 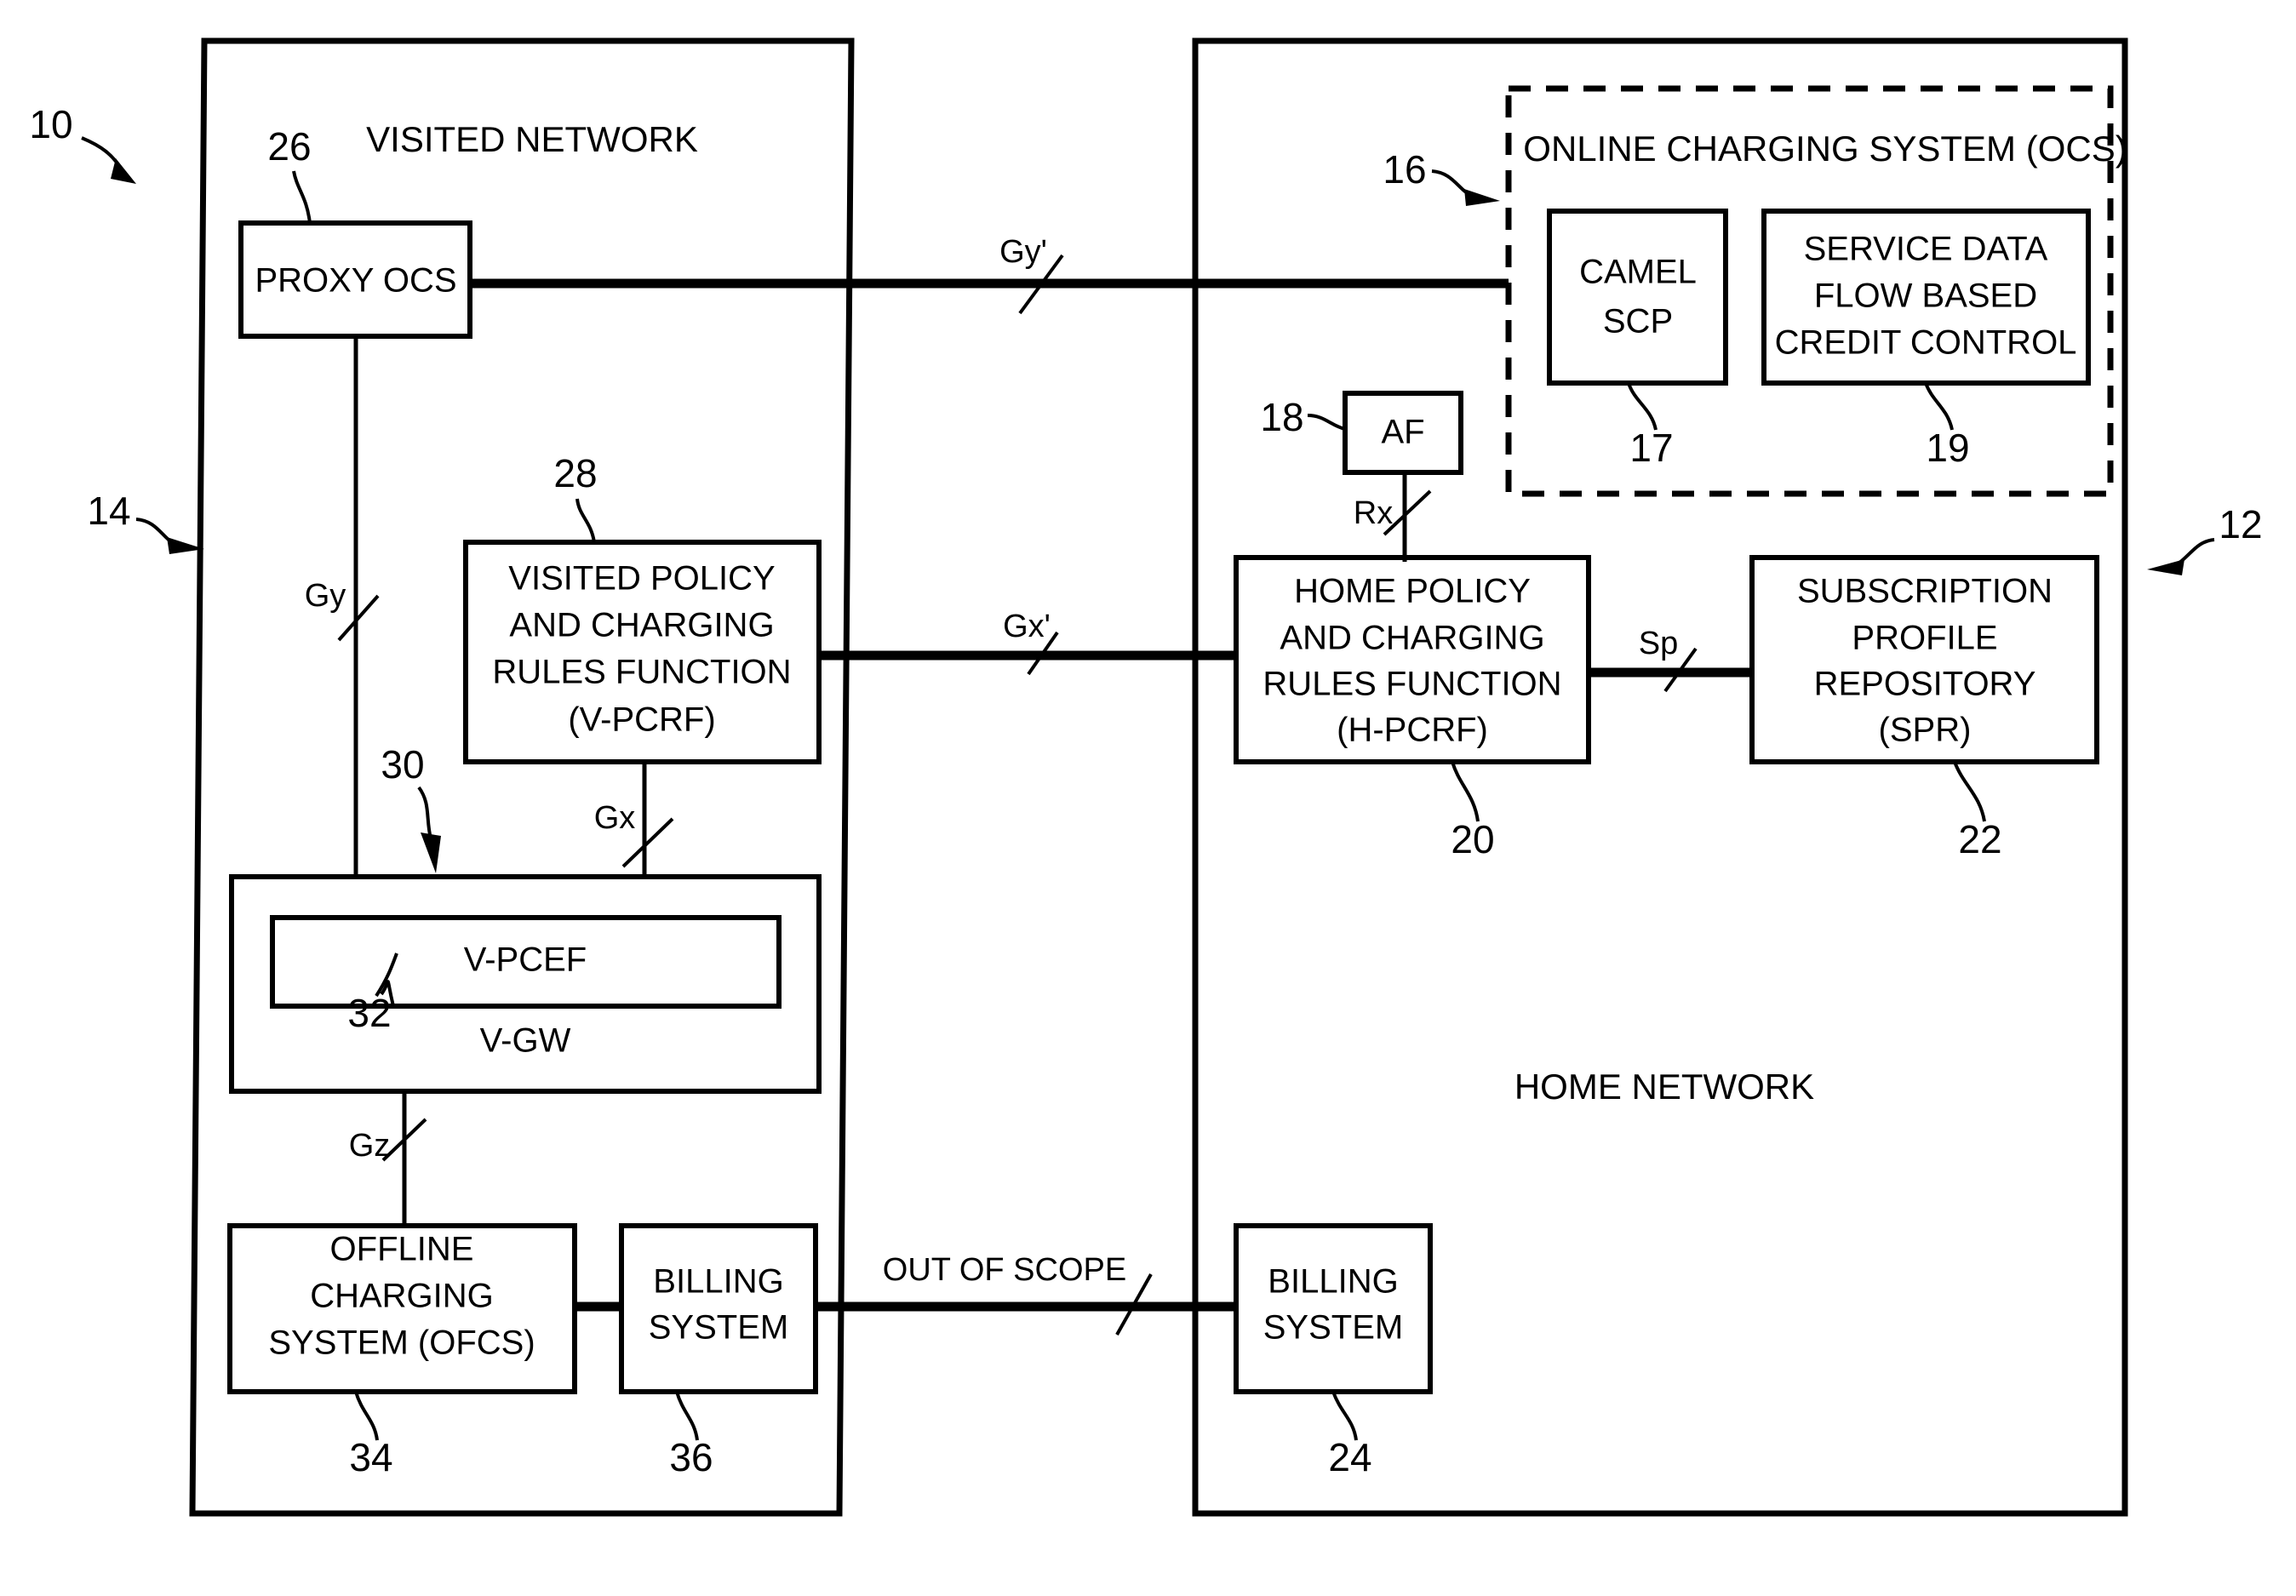 What do you see at coordinates (1412, 684) in the screenshot?
I see `node-h-pcrf-line3: RULES FUNCTION` at bounding box center [1412, 684].